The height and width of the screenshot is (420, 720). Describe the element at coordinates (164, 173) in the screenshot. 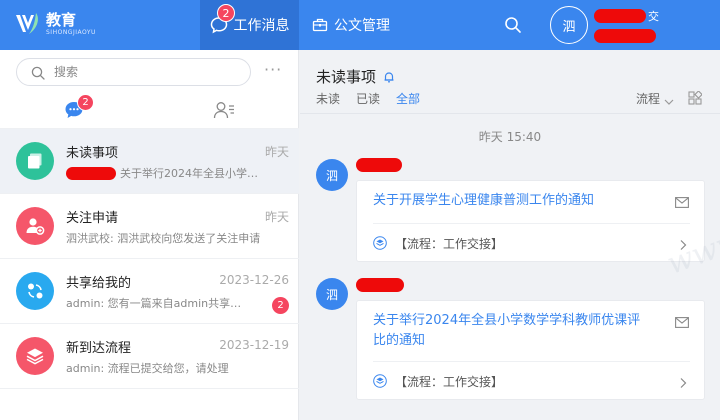

I see `list-item-subtitle: 关于举行2024年全县小学数学学科教师优课评比的通知` at that location.